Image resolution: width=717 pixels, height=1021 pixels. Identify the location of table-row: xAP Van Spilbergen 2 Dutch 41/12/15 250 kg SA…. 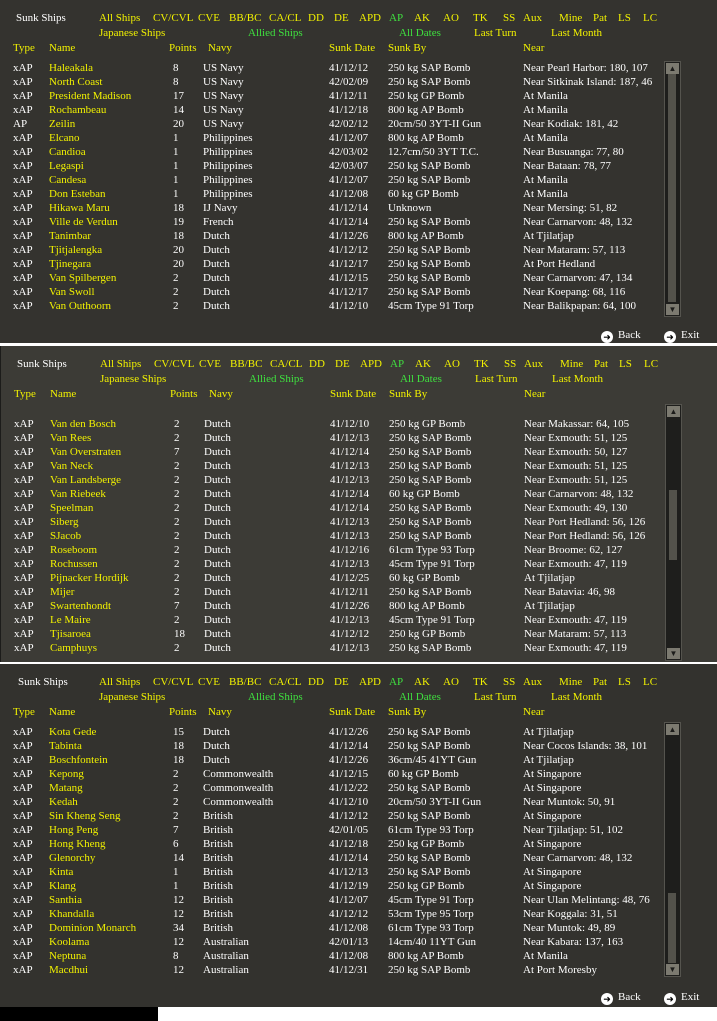
(330, 278).